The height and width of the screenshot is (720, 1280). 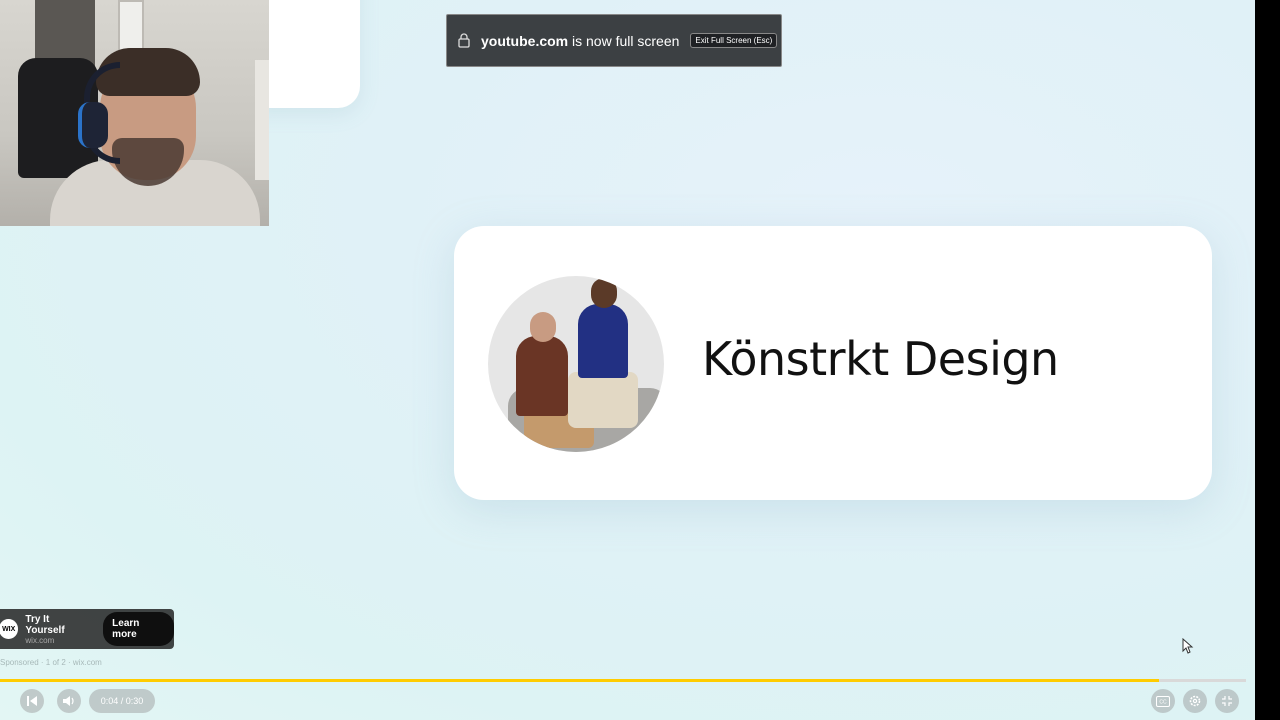 I want to click on ad-domain: wix.com, so click(x=40, y=640).